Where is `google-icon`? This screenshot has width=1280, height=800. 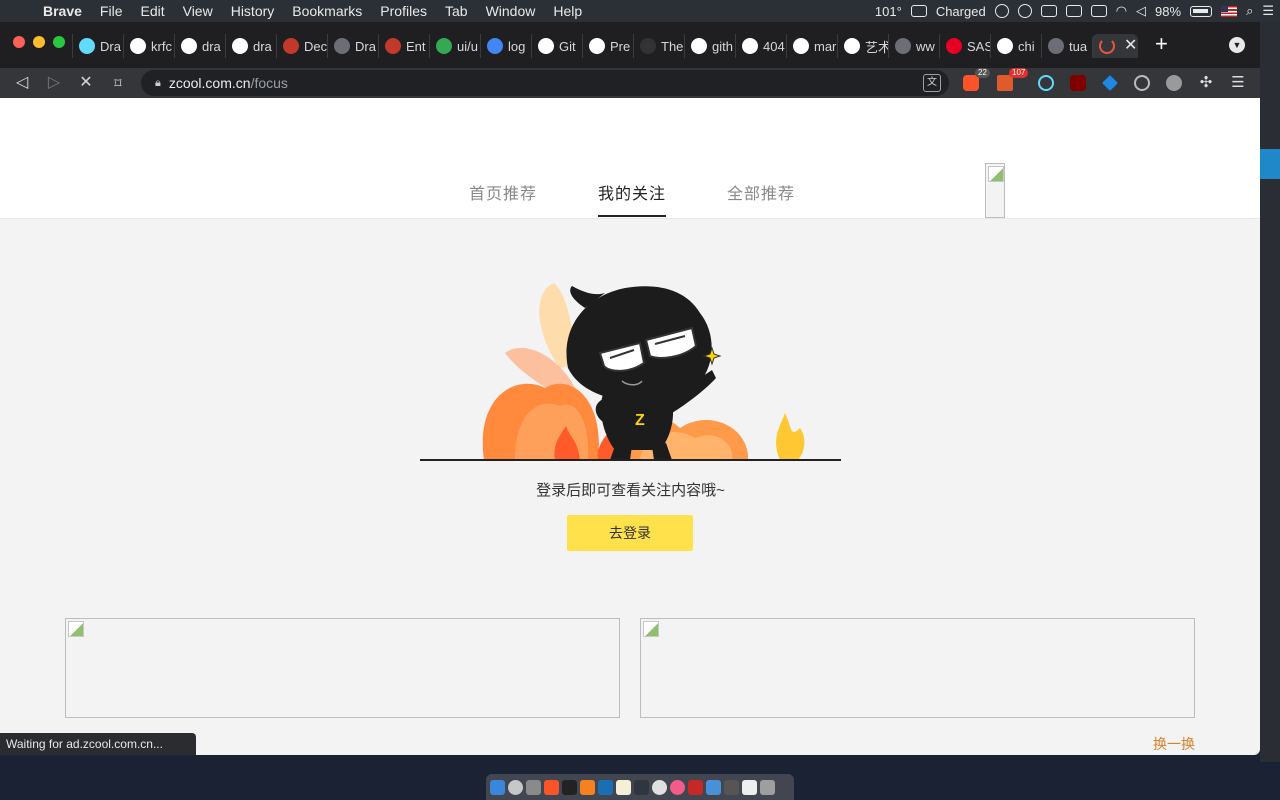 google-icon is located at coordinates (852, 46).